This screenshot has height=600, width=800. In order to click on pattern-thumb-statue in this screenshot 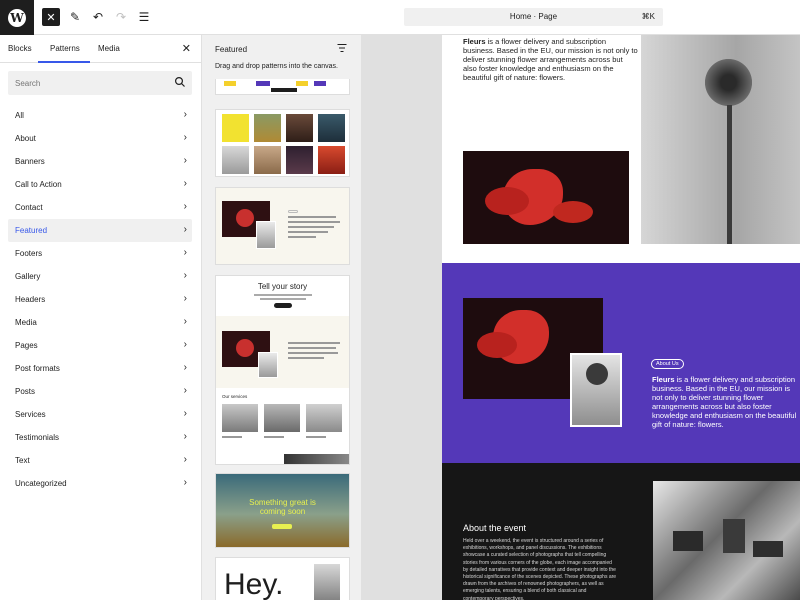, I will do `click(327, 582)`.